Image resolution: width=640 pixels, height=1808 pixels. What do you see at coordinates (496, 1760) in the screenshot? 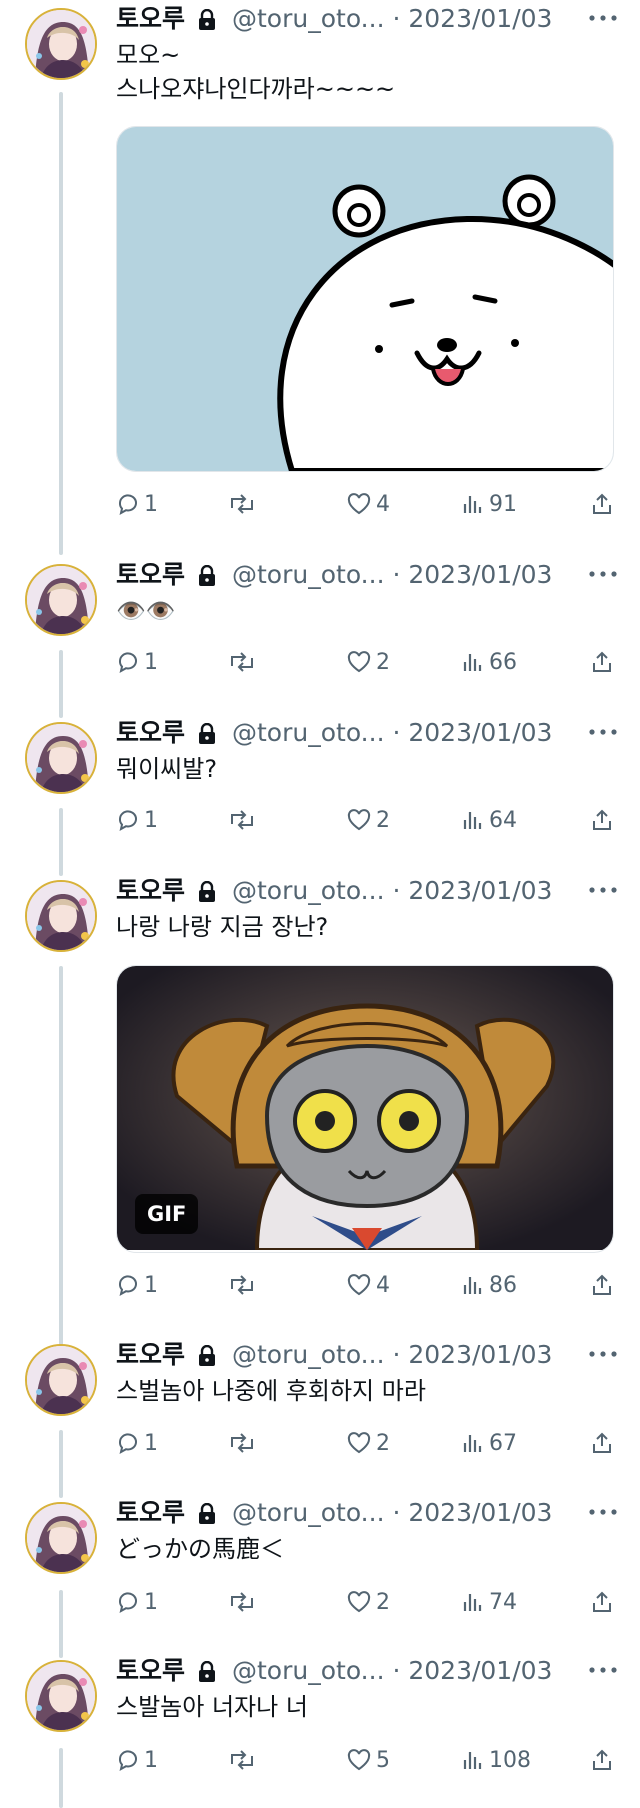
I see `views-button: 108` at bounding box center [496, 1760].